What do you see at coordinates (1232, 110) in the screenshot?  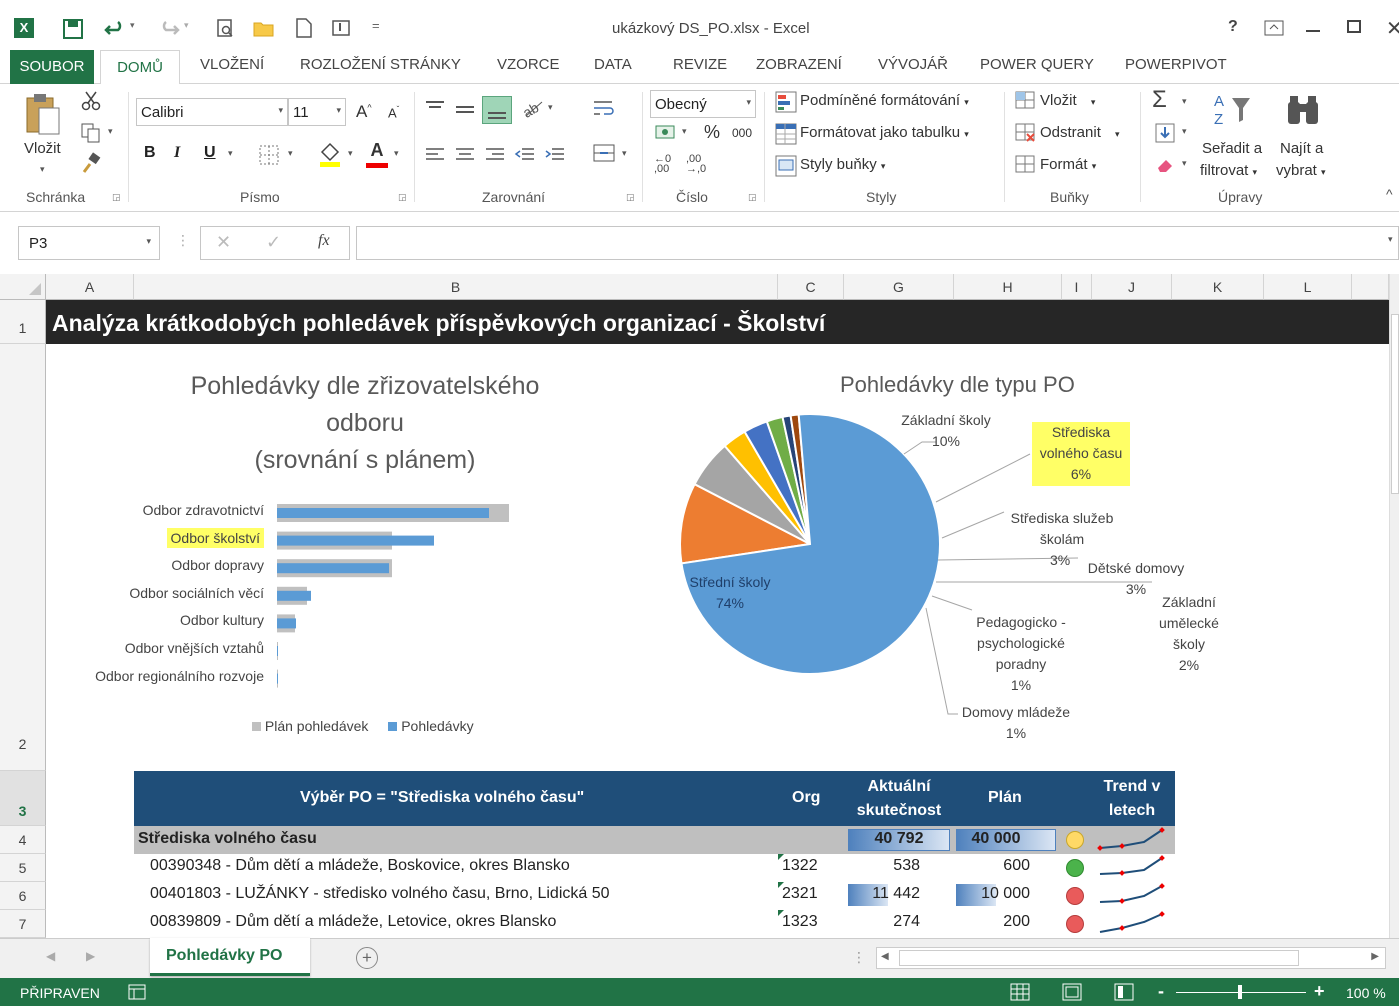 I see `sort-filter-icon: AZ` at bounding box center [1232, 110].